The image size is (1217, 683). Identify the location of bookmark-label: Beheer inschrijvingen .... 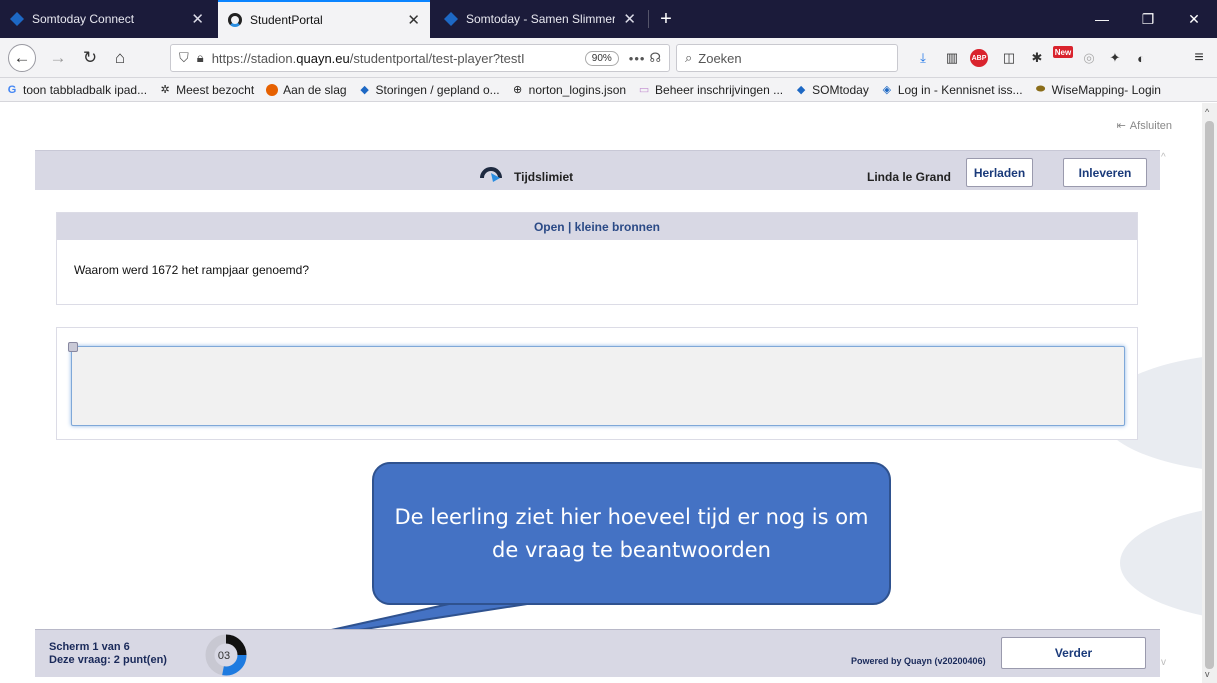
(719, 89).